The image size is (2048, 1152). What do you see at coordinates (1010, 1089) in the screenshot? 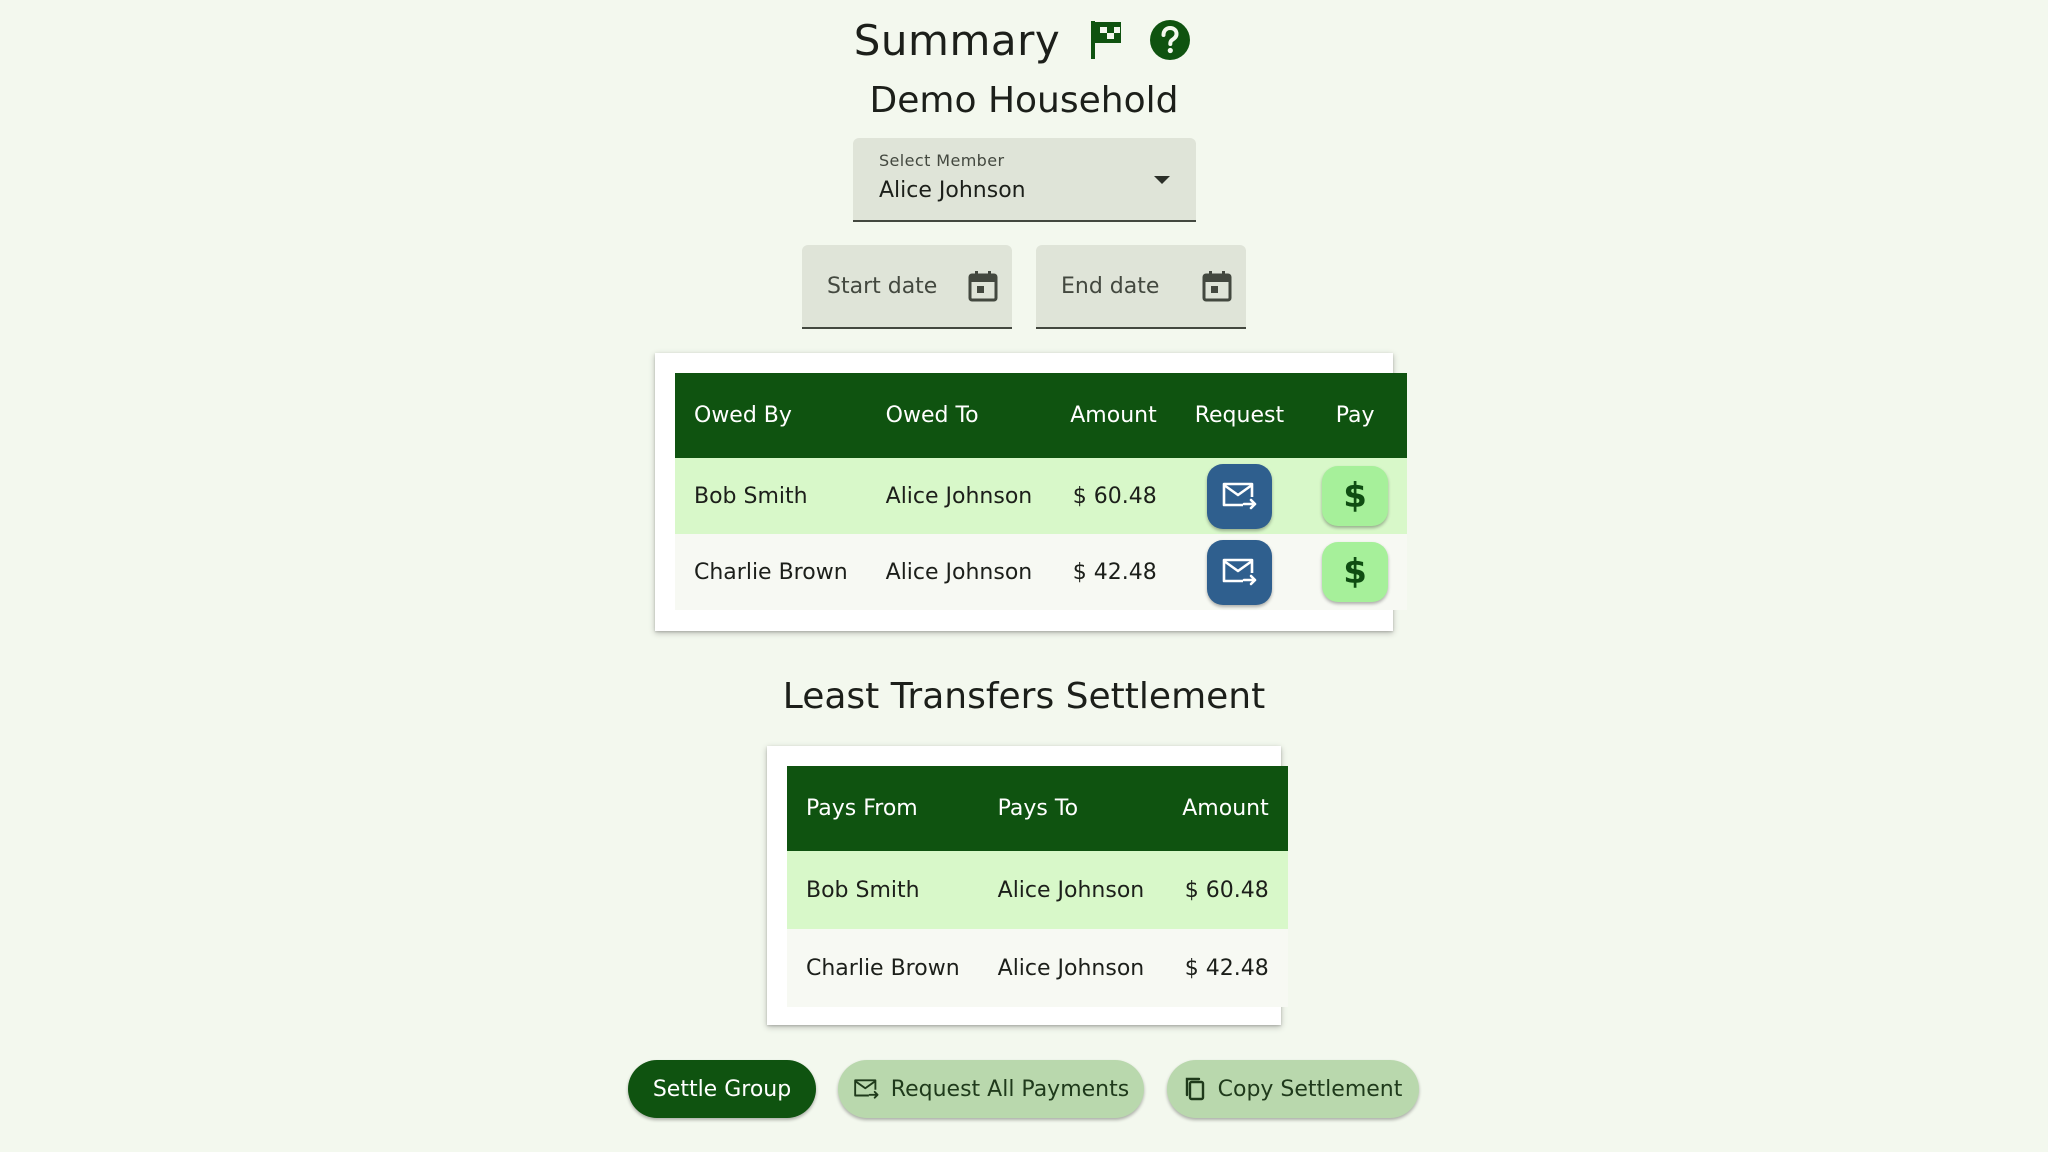
I see `request-all-label: Request All Payments` at bounding box center [1010, 1089].